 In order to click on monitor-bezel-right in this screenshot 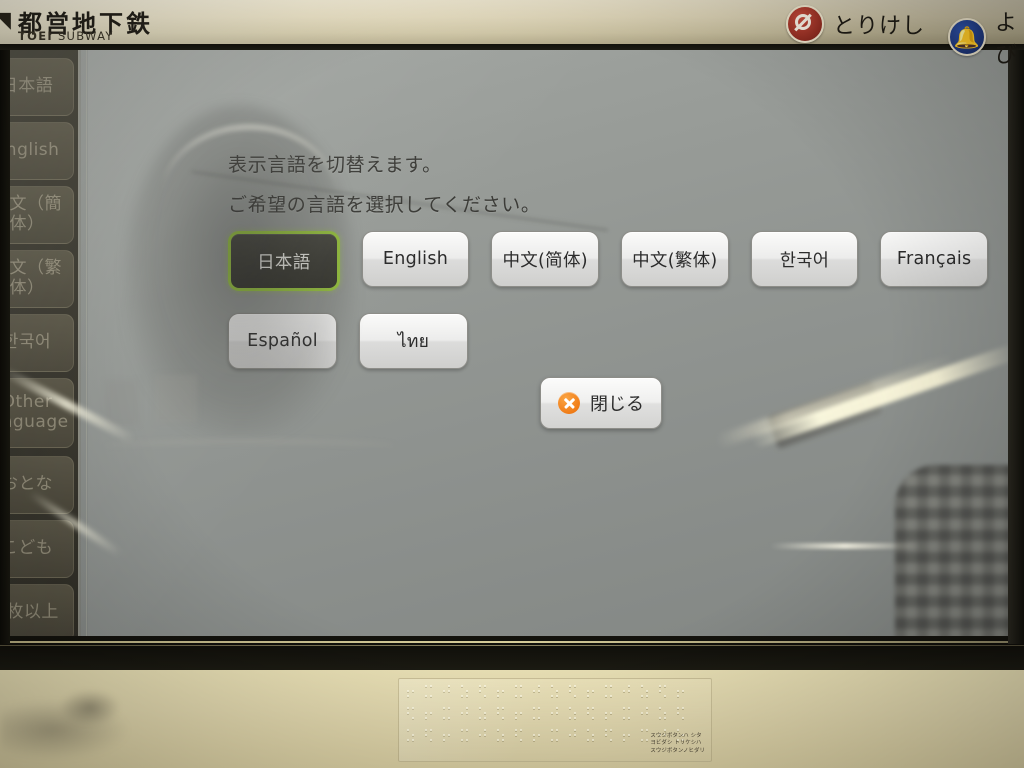, I will do `click(1016, 344)`.